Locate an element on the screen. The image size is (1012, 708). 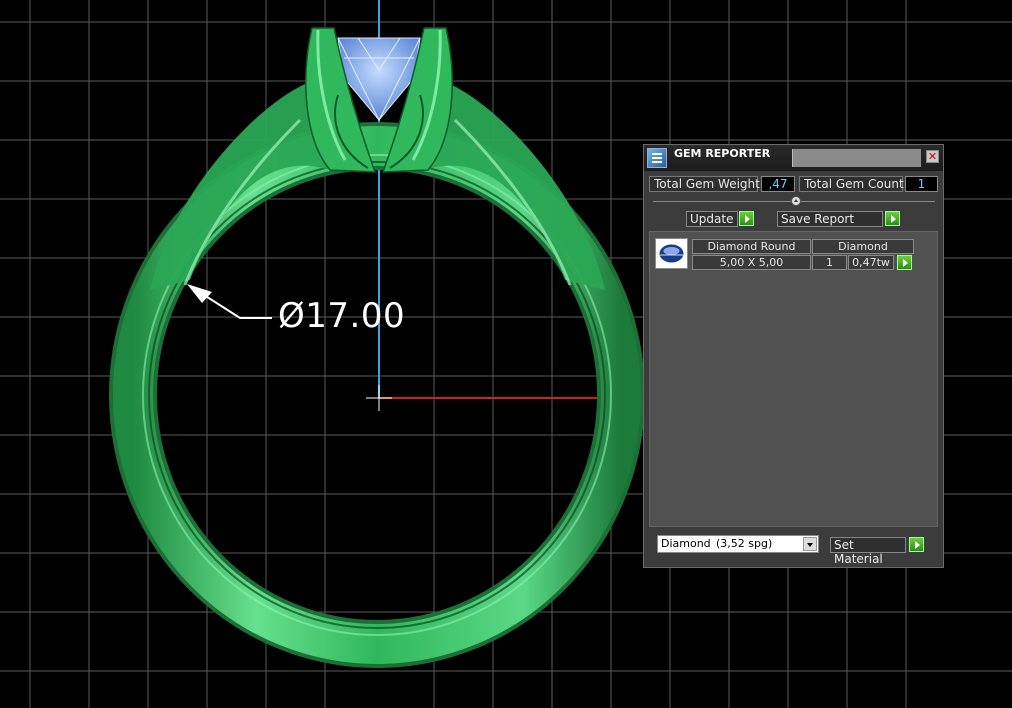
total-gem-weight-value: ,47 is located at coordinates (778, 184).